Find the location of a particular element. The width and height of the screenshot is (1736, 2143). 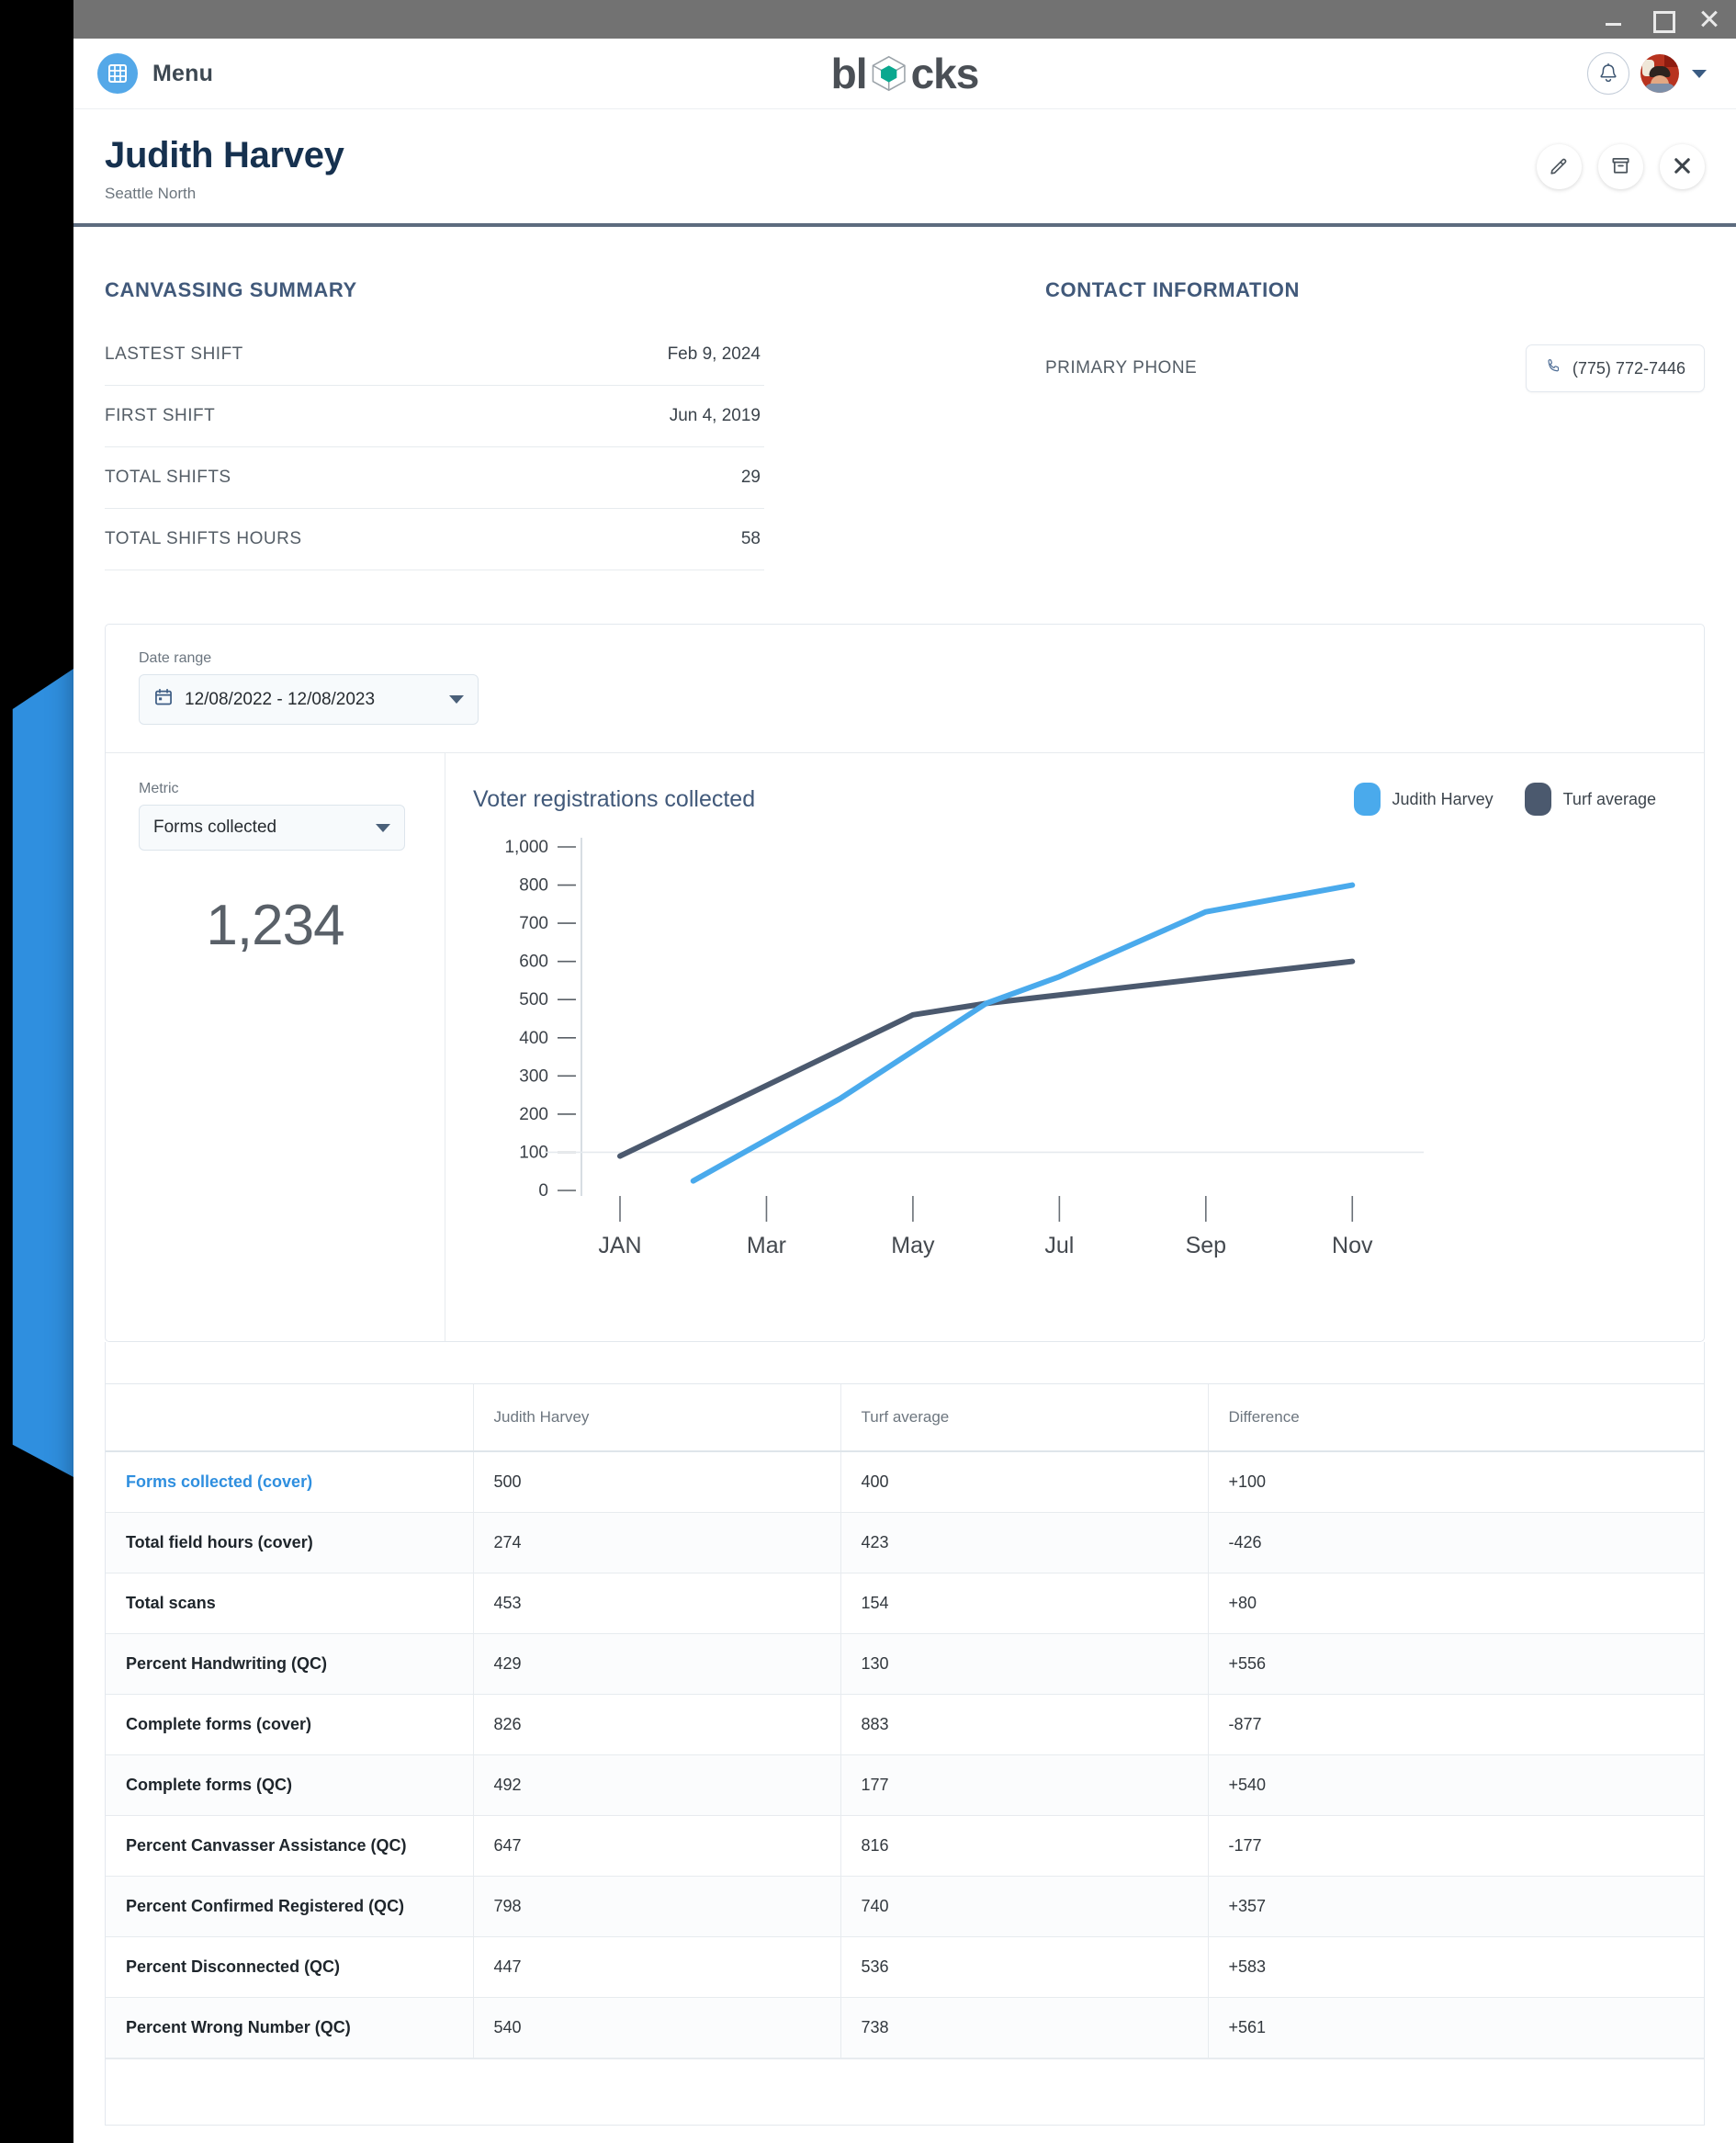

window-maximize-button is located at coordinates (1662, 20).